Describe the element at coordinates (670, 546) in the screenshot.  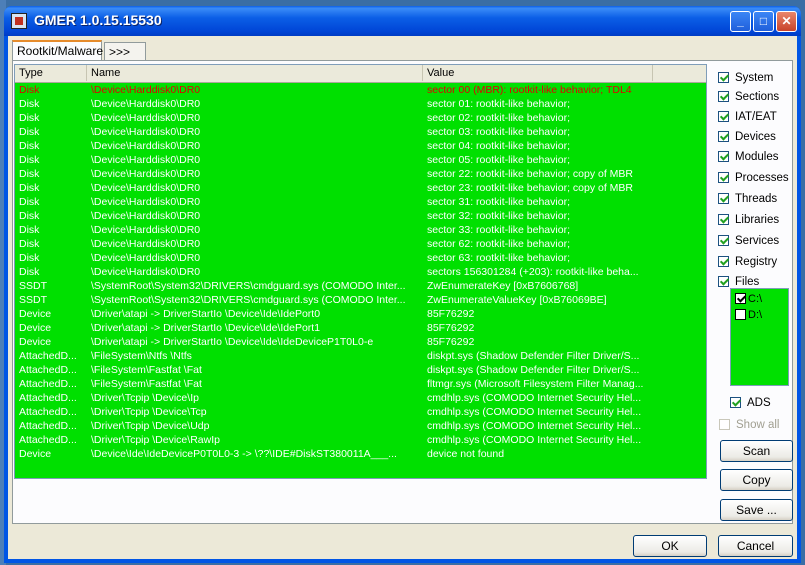
I see `ok-button: OK` at that location.